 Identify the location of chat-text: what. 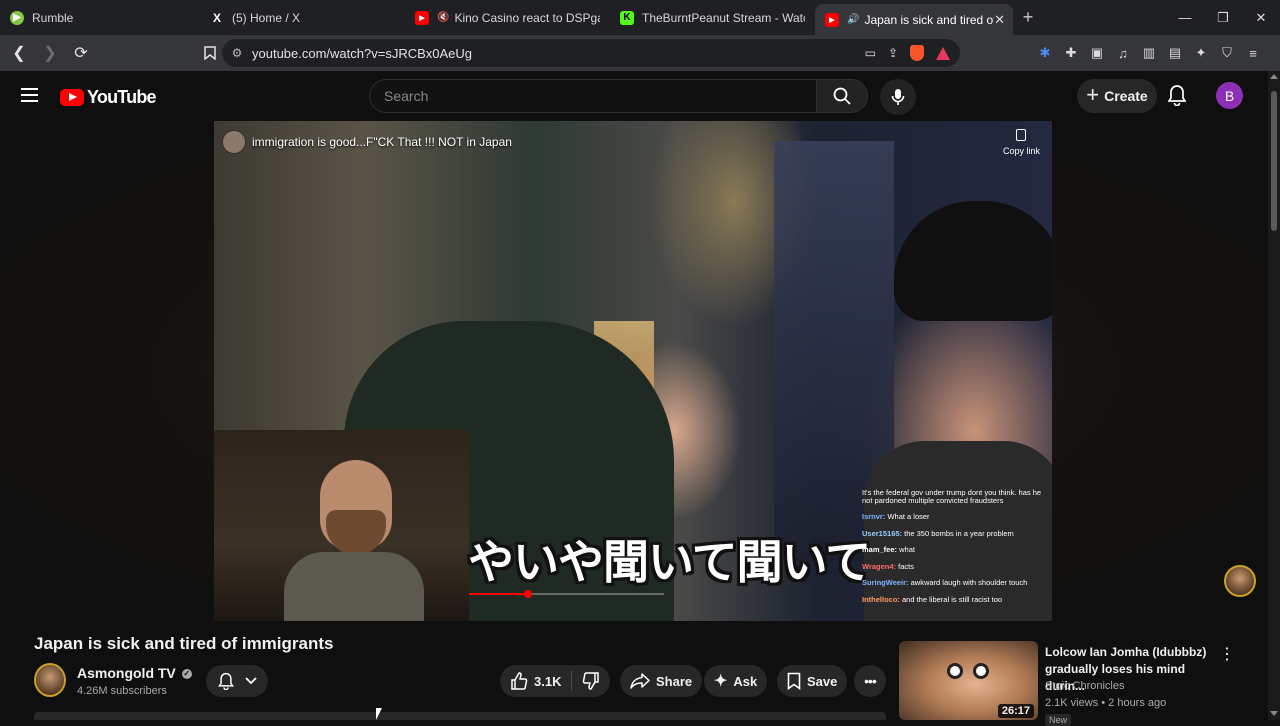
(907, 549).